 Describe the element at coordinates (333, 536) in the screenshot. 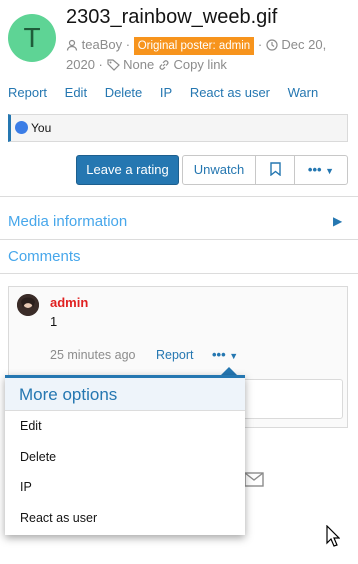

I see `mouse-cursor-icon` at that location.